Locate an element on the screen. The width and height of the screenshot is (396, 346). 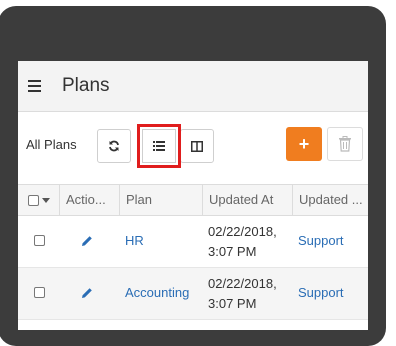
columns-view-button is located at coordinates (197, 146).